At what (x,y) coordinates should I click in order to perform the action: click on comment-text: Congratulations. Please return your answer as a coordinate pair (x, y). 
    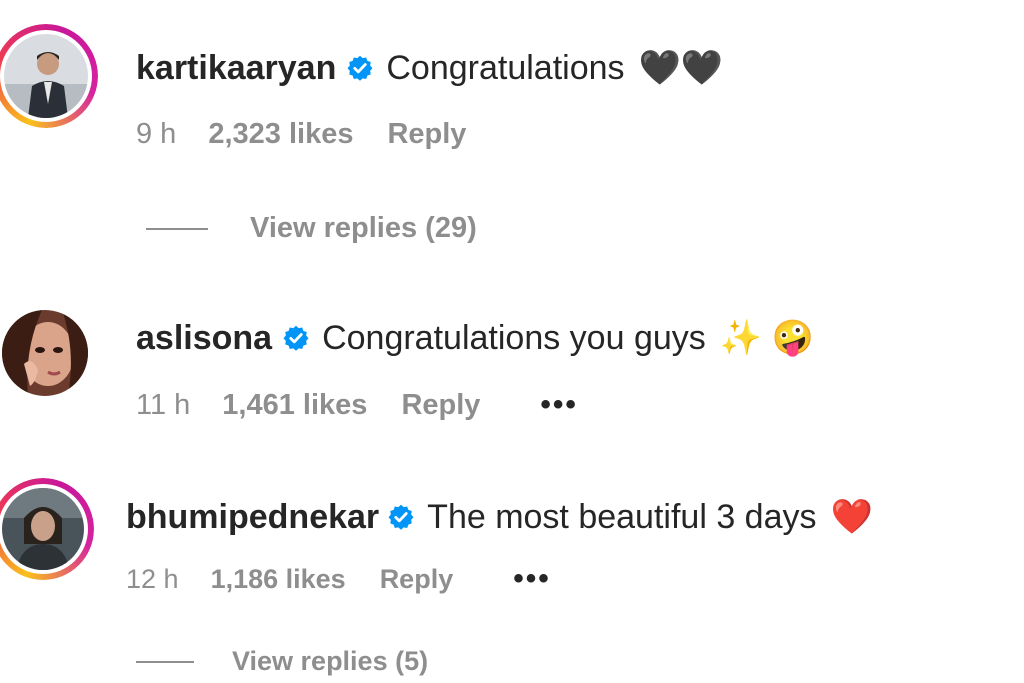
    Looking at the image, I should click on (505, 67).